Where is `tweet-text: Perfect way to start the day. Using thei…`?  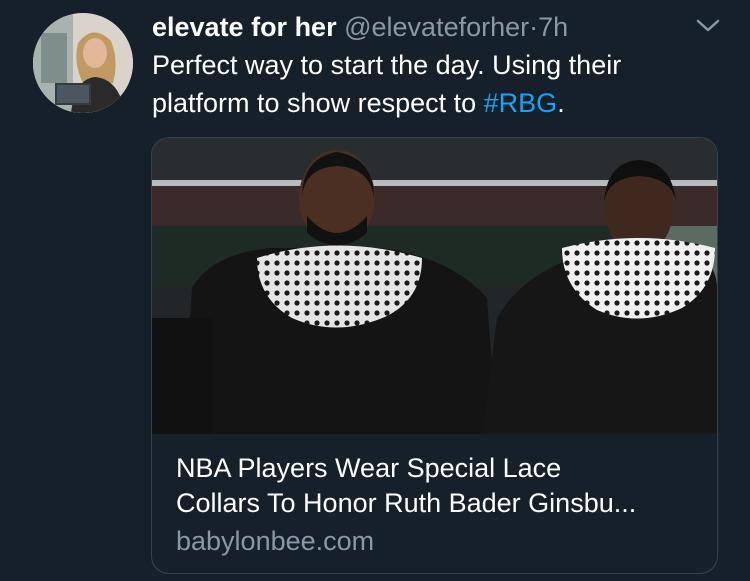 tweet-text: Perfect way to start the day. Using thei… is located at coordinates (437, 84).